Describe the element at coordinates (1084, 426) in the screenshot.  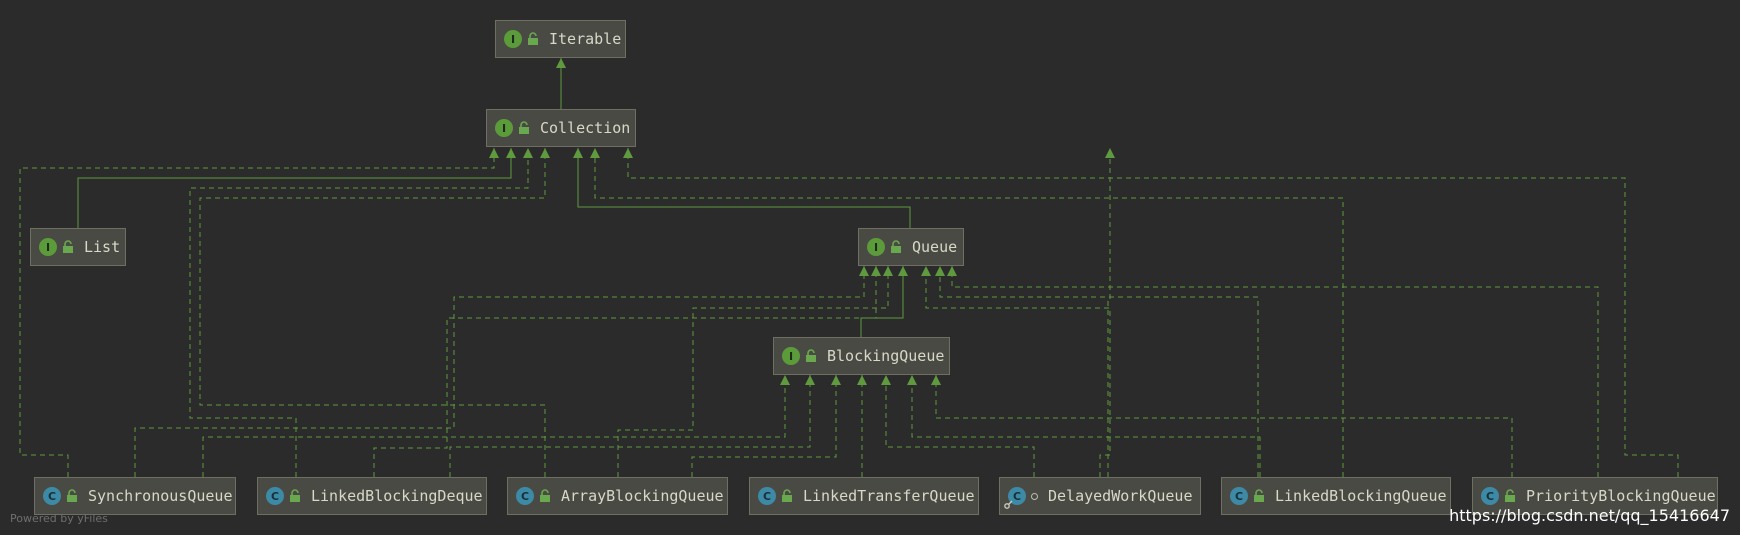
I see `edge-linkedblockingqueue-to-blockingqueue` at that location.